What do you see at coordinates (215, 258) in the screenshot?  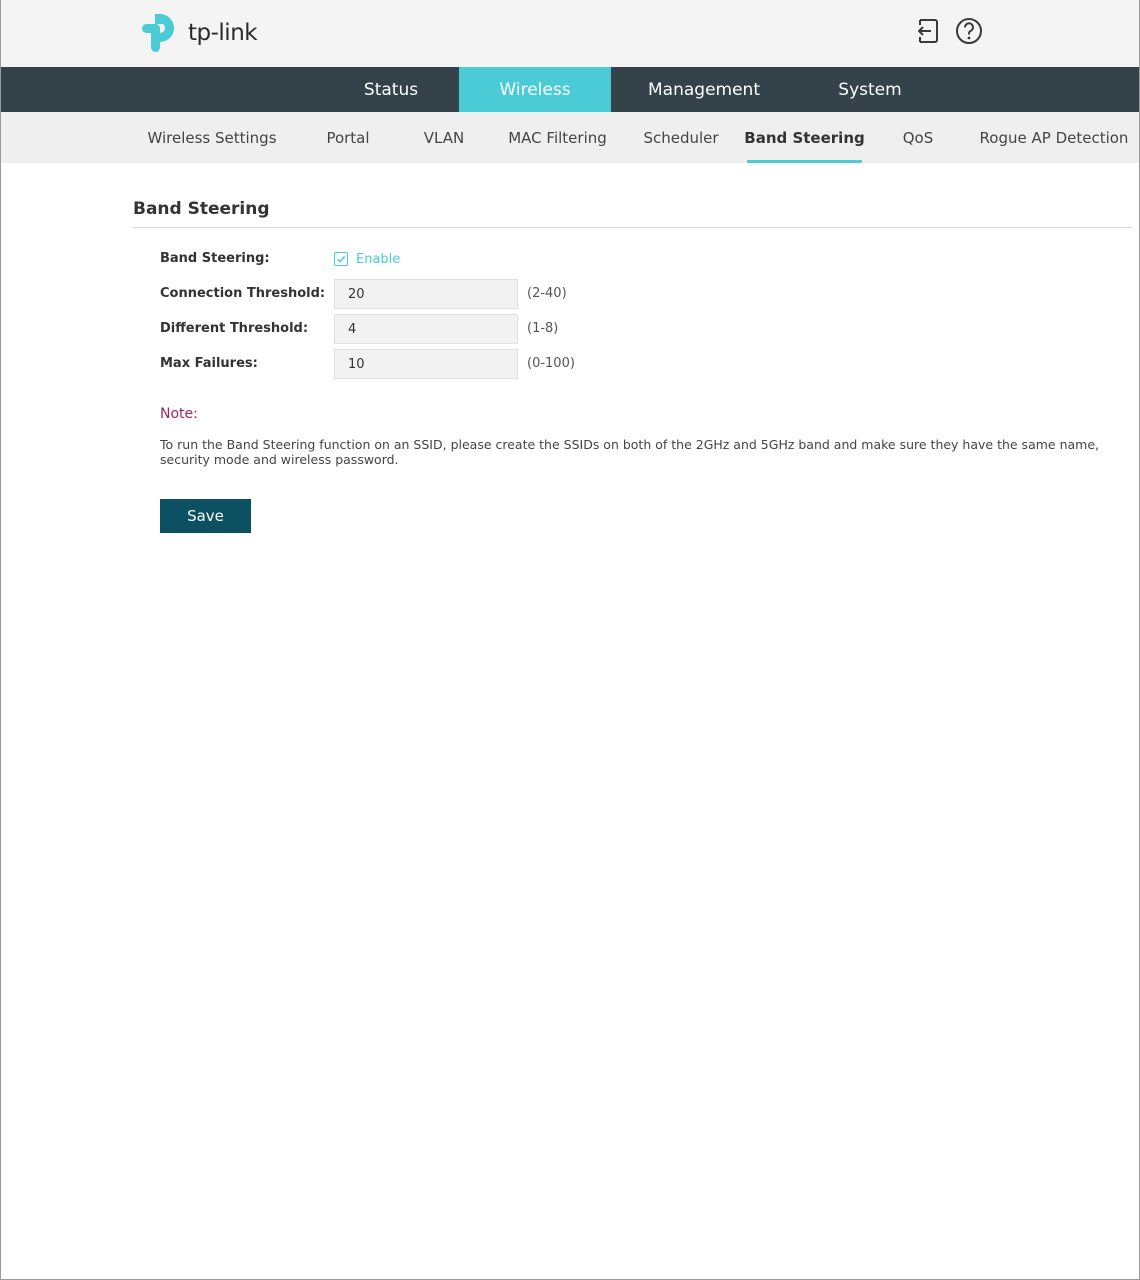 I see `band-steering-label: Band Steering:` at bounding box center [215, 258].